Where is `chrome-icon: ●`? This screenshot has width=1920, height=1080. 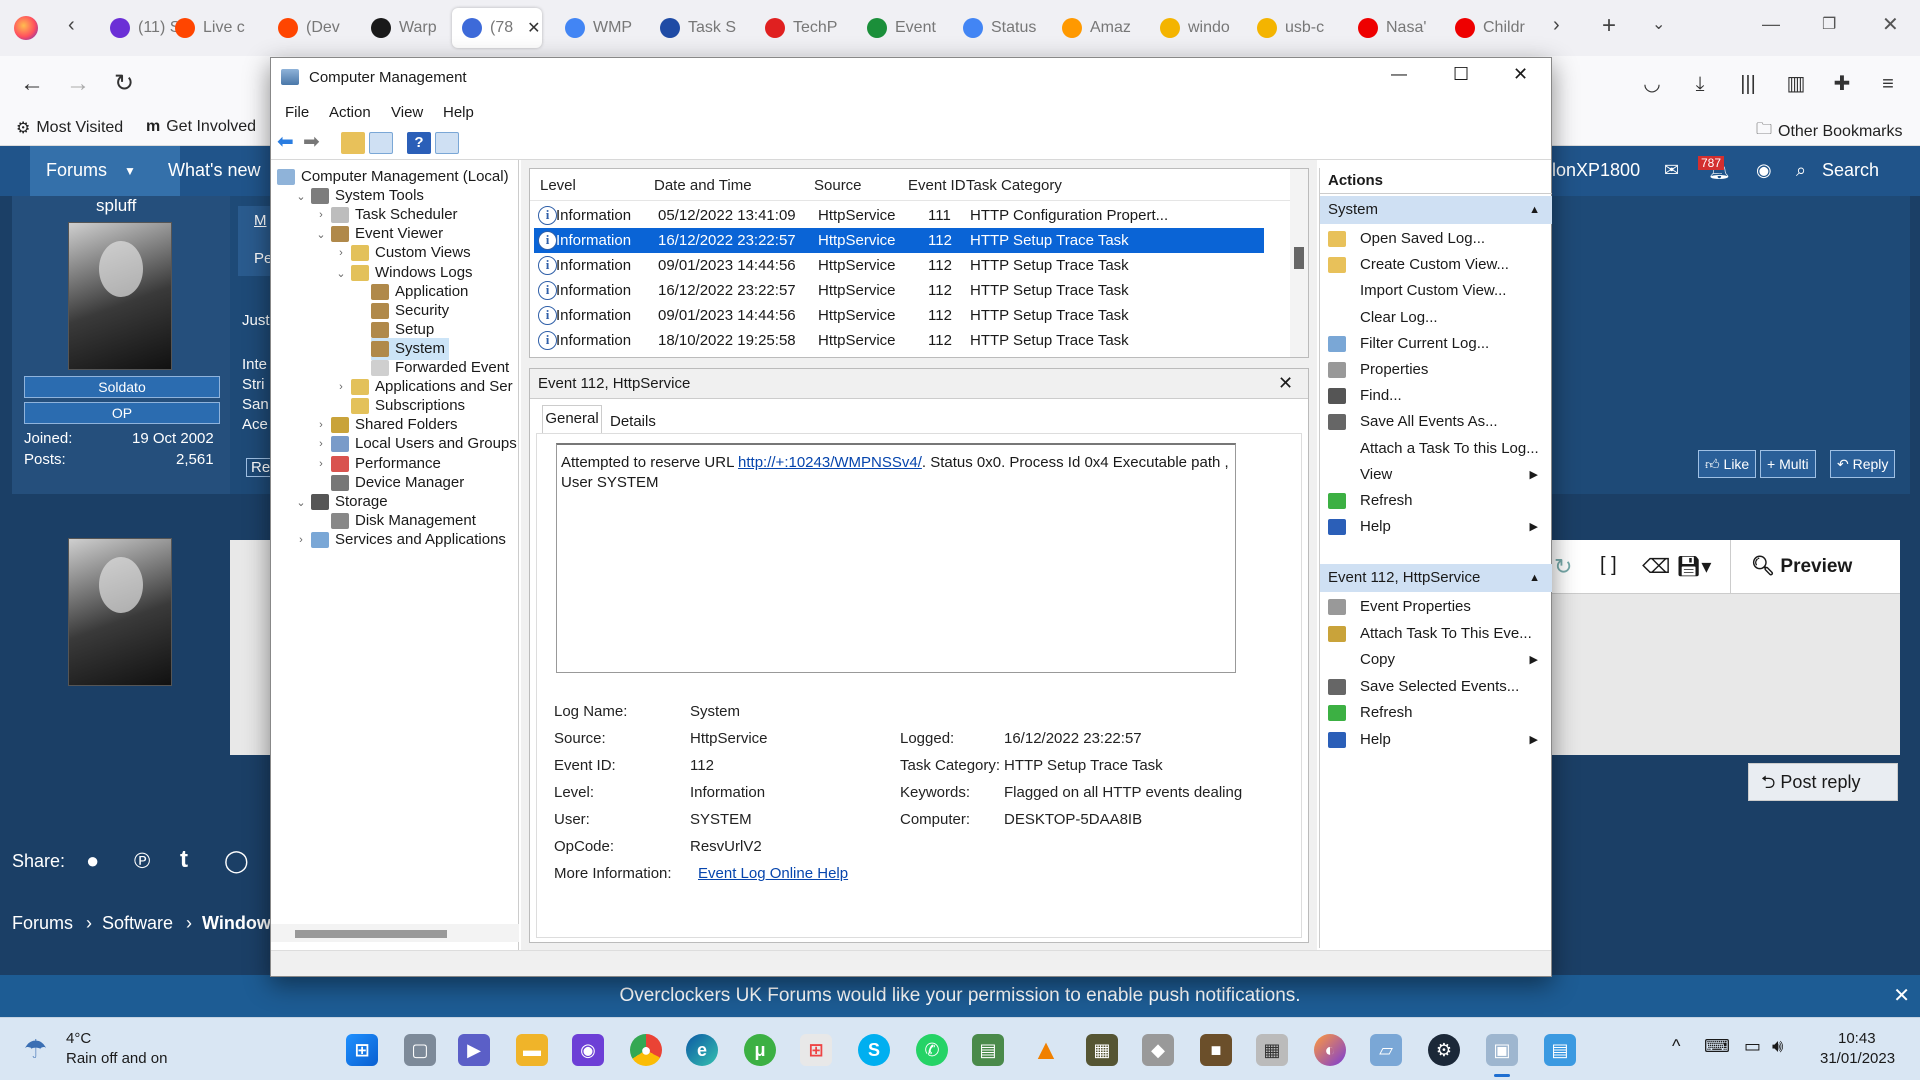
chrome-icon: ● is located at coordinates (646, 1050).